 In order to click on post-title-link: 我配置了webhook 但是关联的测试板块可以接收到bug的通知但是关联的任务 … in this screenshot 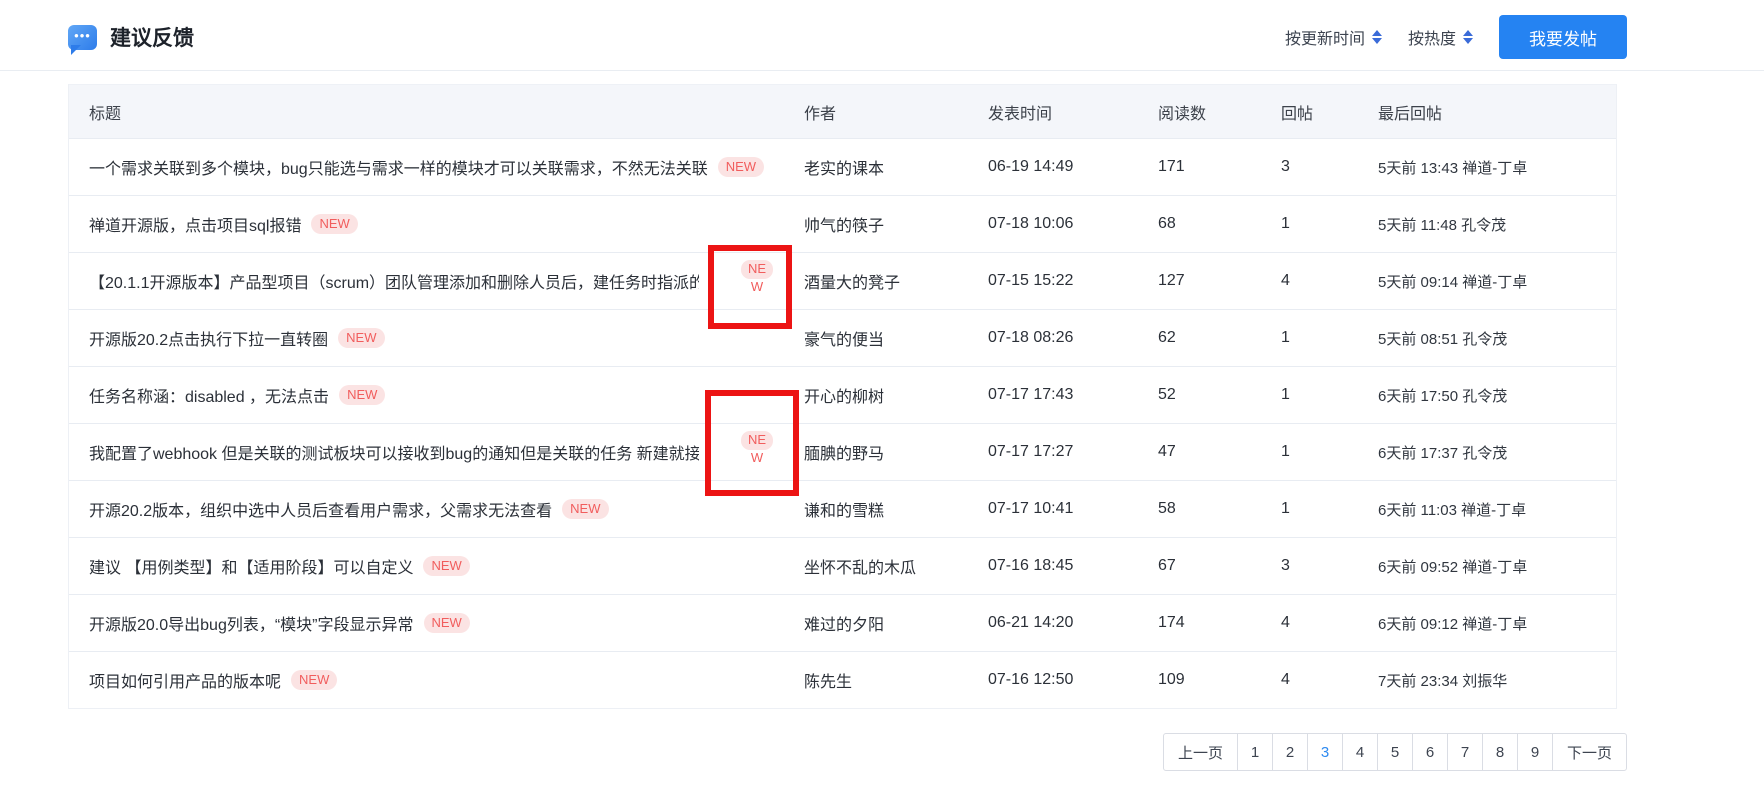, I will do `click(394, 452)`.